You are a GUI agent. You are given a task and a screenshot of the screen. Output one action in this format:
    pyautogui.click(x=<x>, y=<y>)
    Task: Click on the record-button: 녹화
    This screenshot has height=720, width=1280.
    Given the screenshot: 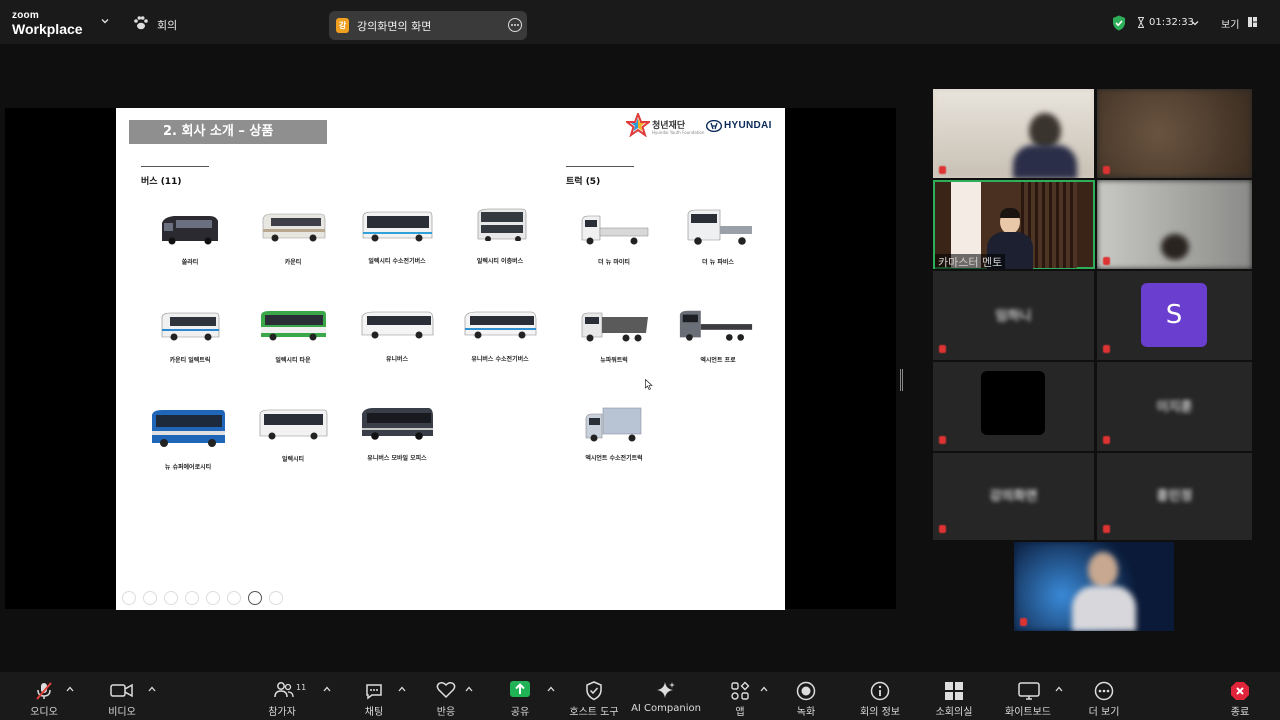 What is the action you would take?
    pyautogui.click(x=806, y=696)
    